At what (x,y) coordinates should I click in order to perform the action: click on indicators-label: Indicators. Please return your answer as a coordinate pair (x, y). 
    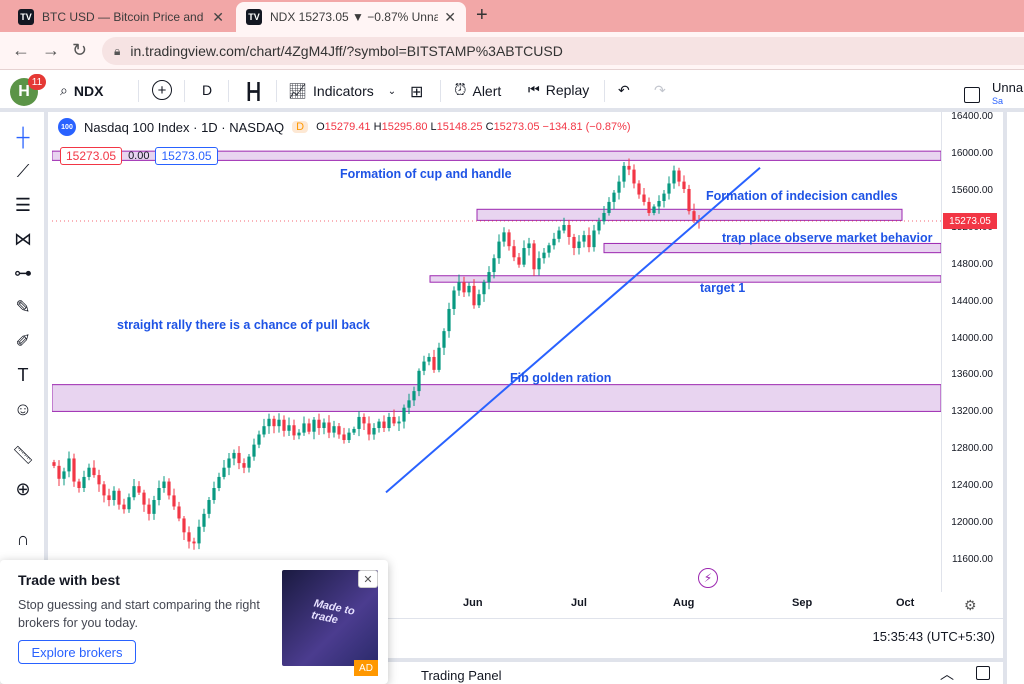
    Looking at the image, I should click on (343, 91).